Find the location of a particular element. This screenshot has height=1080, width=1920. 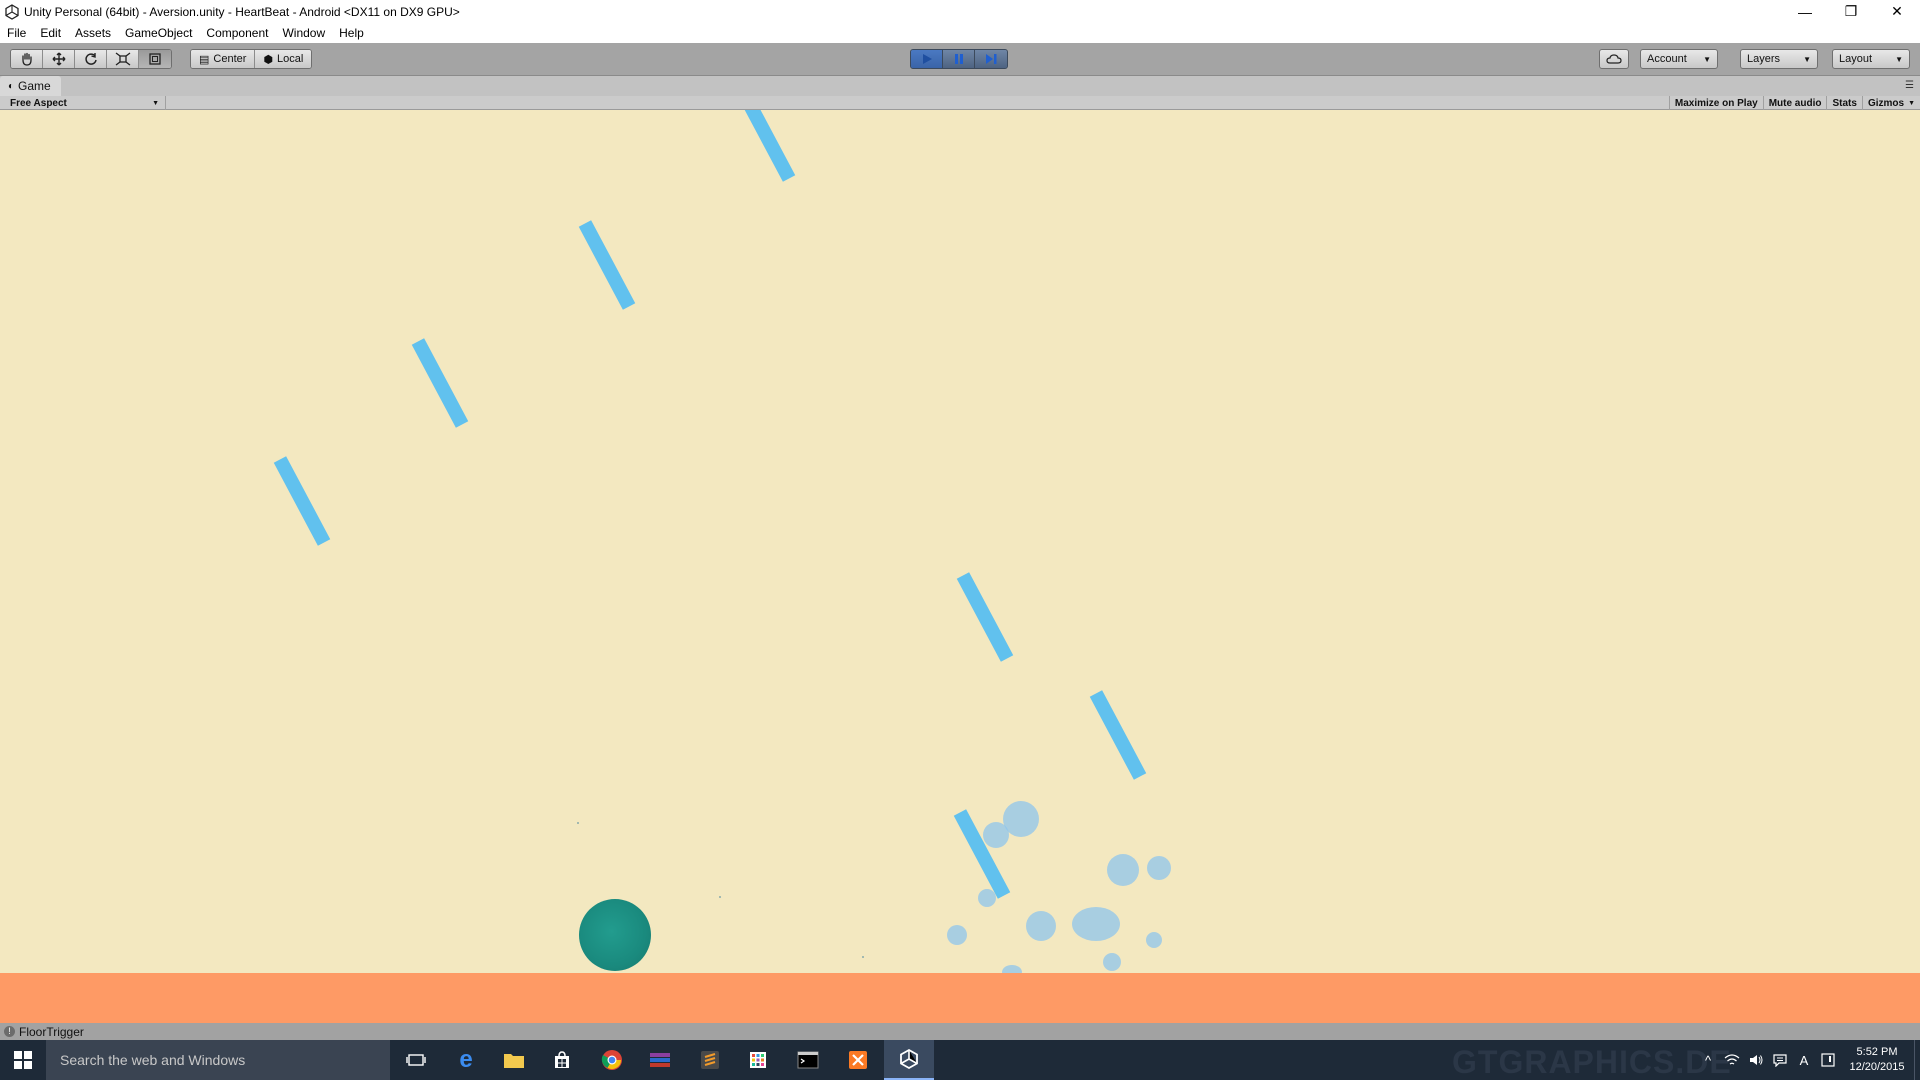

folder-icon is located at coordinates (514, 1061).